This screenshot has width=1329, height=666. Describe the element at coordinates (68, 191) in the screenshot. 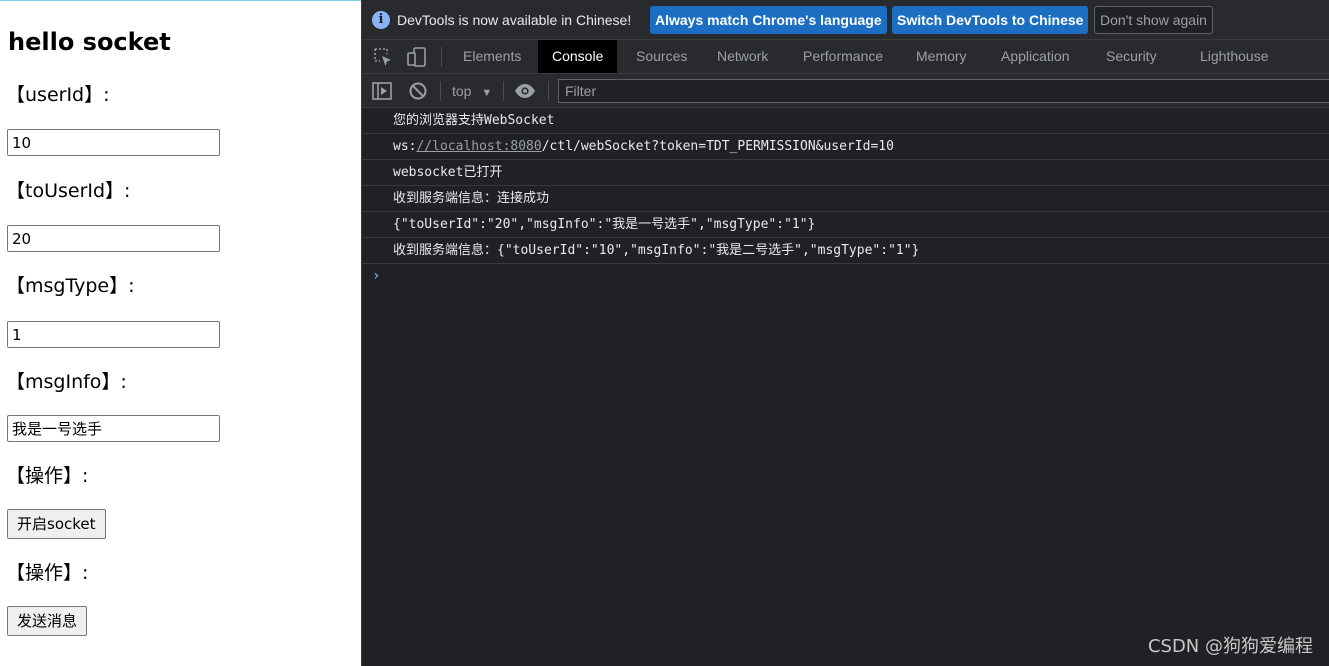

I see `to-user-id-label: 【toUserId】:` at that location.